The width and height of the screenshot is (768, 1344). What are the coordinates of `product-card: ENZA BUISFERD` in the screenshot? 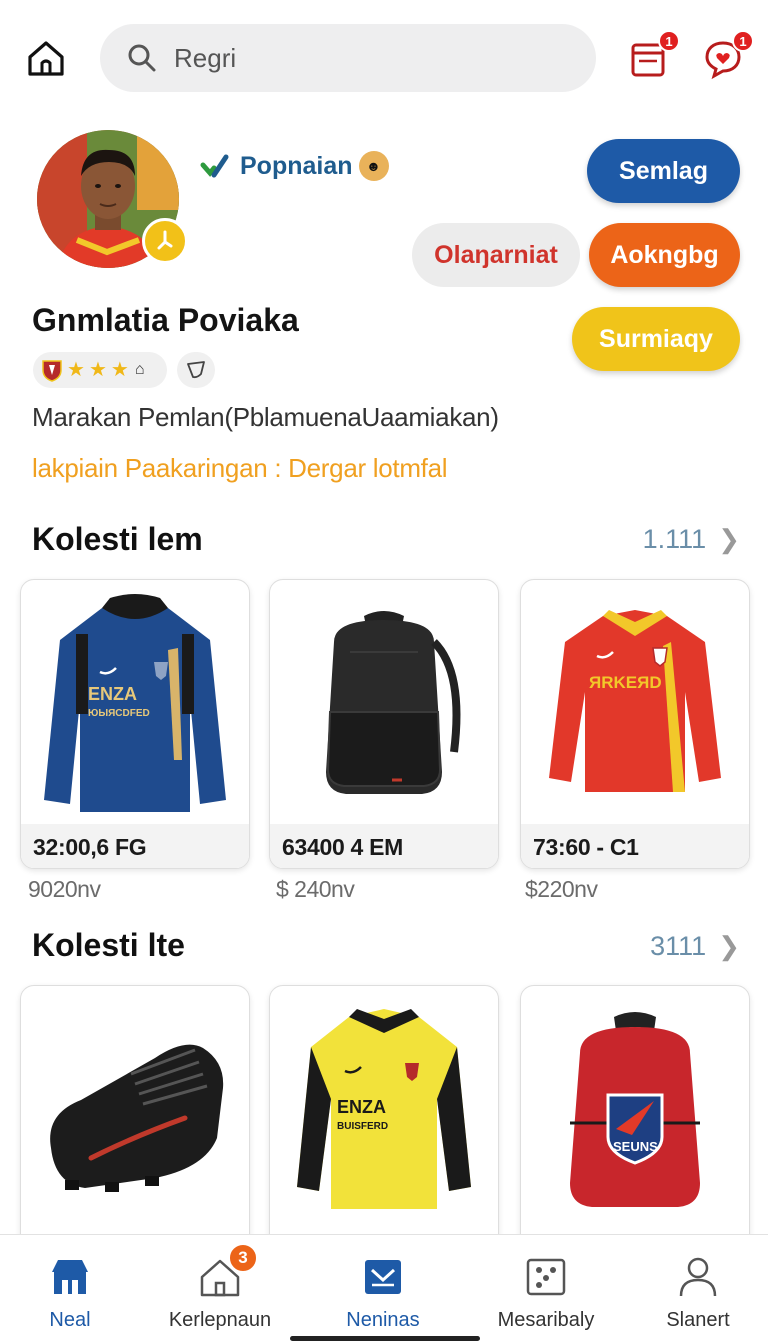 It's located at (384, 1130).